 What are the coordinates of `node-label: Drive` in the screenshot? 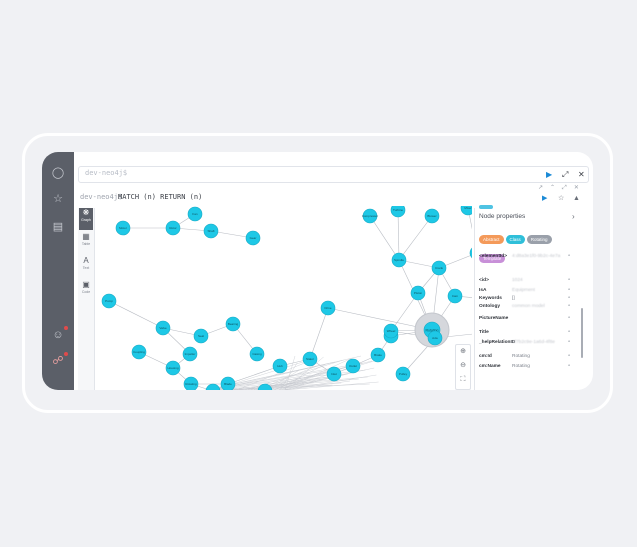 It's located at (327, 308).